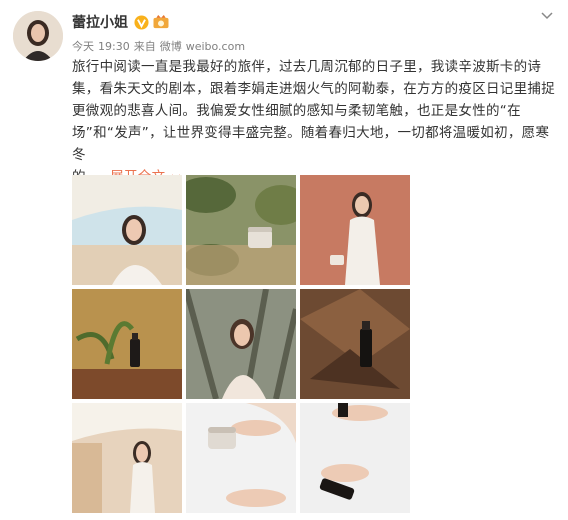  I want to click on medal-icon, so click(161, 22).